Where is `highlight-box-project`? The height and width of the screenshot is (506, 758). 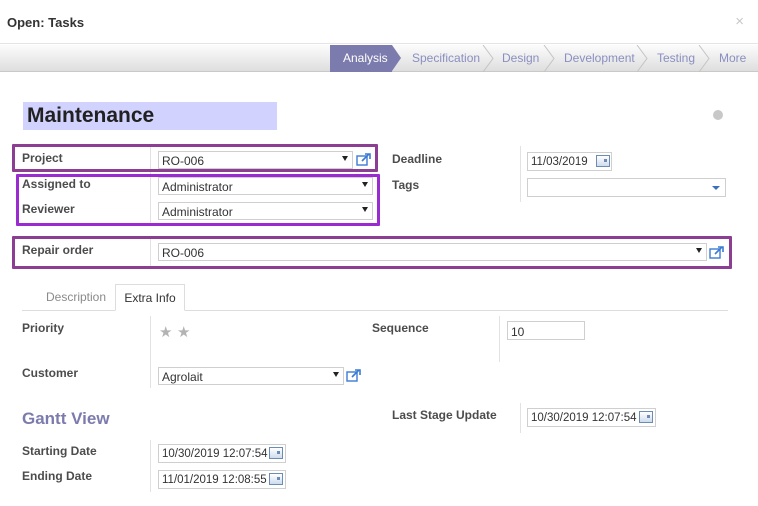
highlight-box-project is located at coordinates (195, 158).